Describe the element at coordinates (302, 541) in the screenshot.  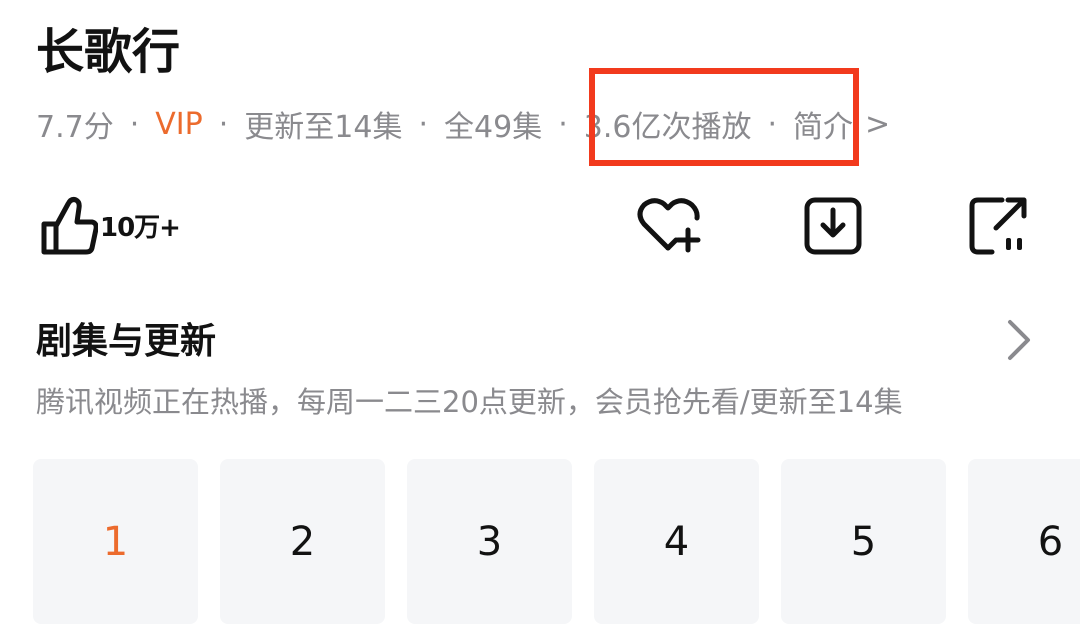
I see `episode-tile: 2` at that location.